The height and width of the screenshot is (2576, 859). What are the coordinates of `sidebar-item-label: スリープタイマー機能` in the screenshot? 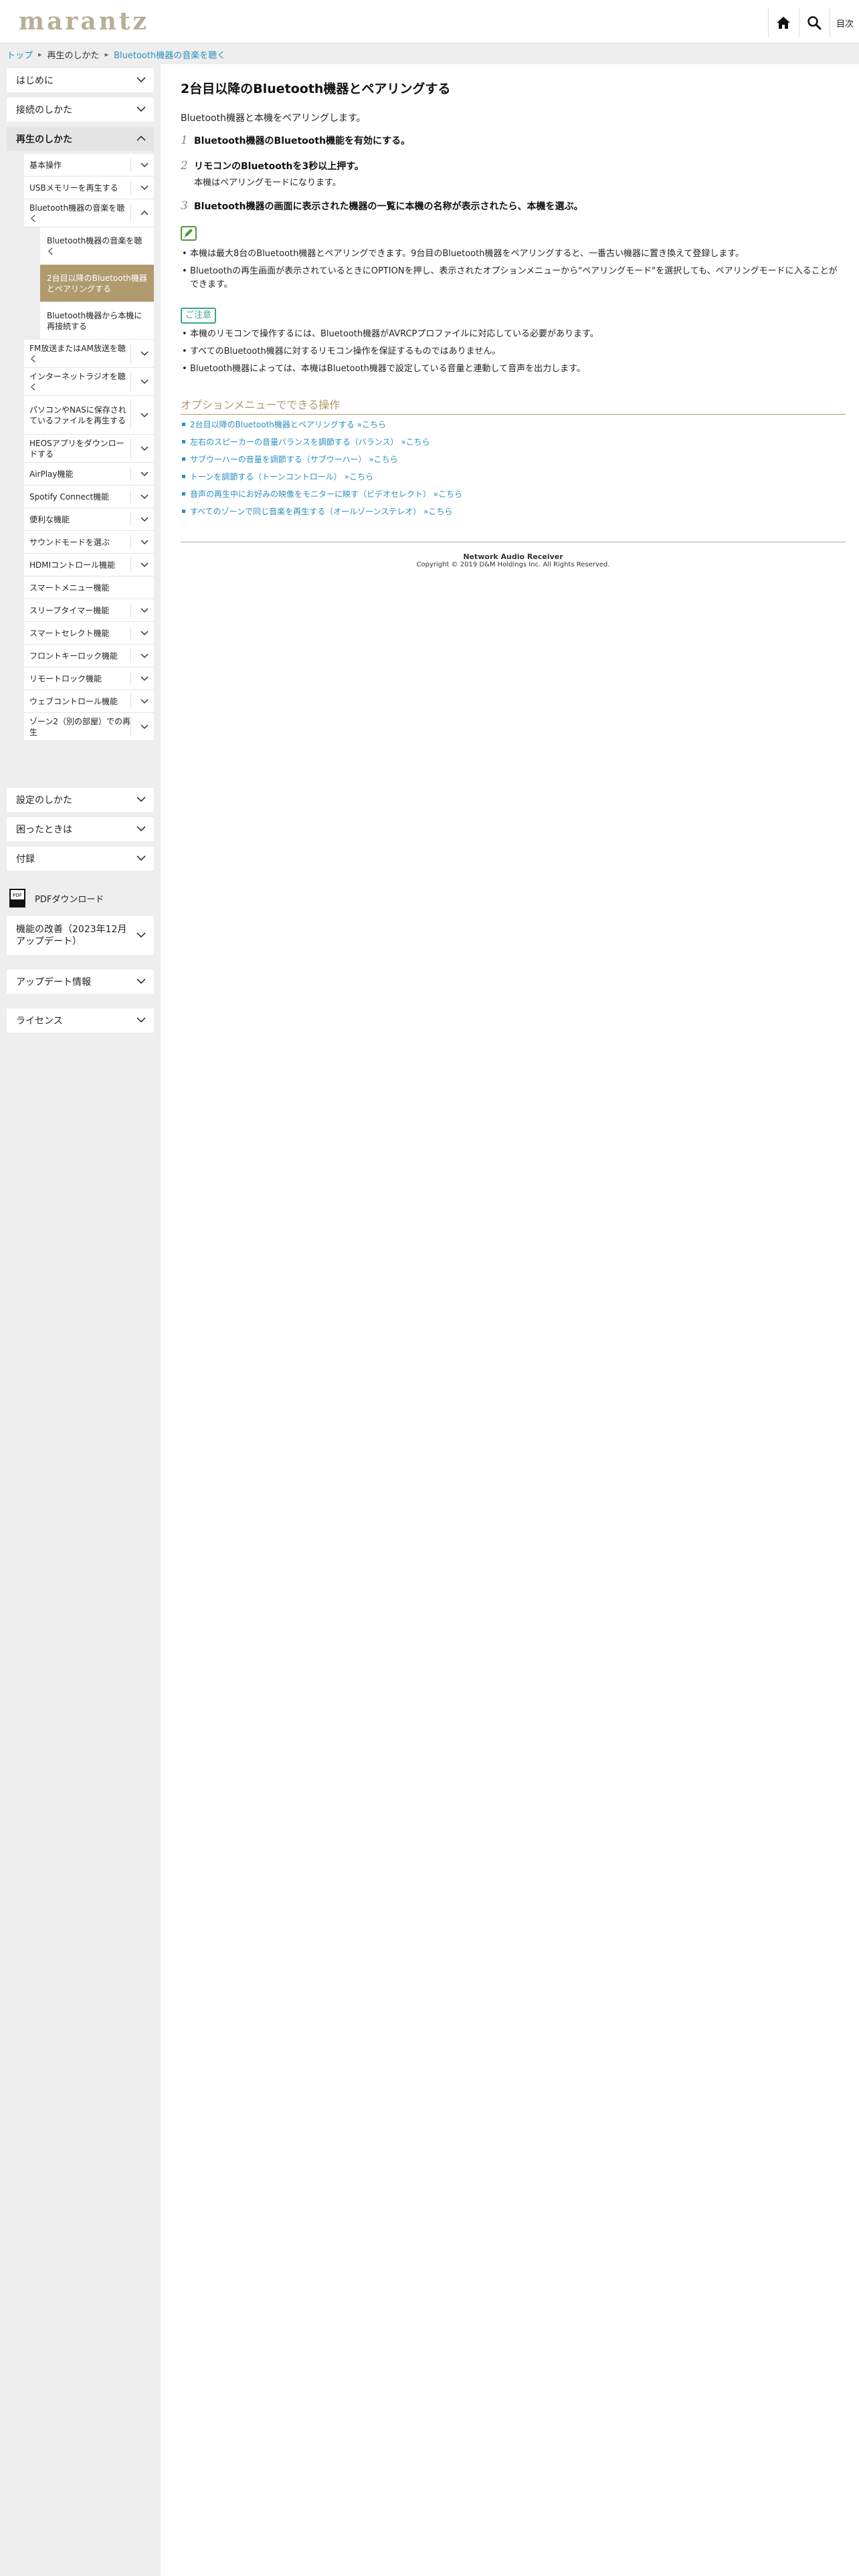 It's located at (69, 610).